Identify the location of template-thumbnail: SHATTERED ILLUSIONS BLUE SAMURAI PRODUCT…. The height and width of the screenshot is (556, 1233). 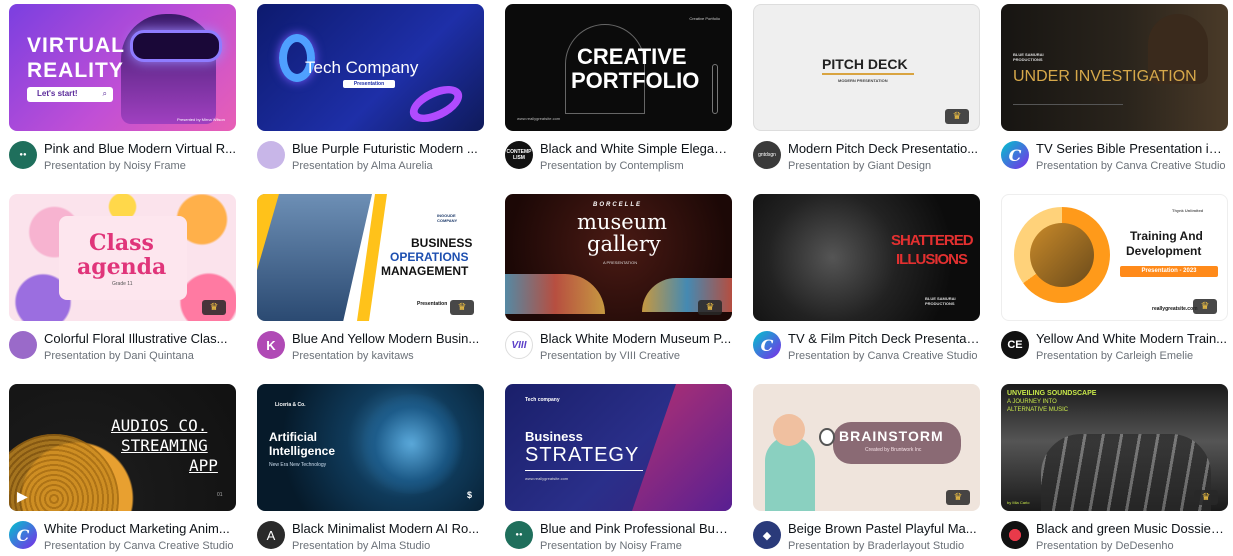
(866, 257).